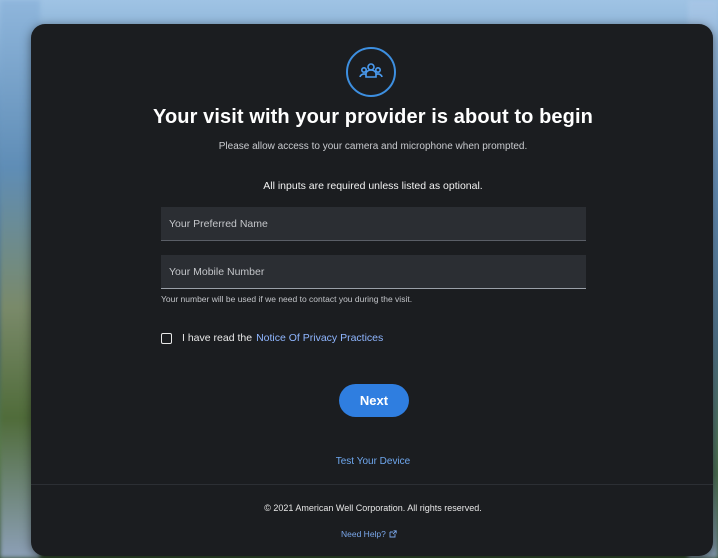 The width and height of the screenshot is (718, 558). What do you see at coordinates (319, 338) in the screenshot?
I see `privacy-notice-link: Notice Of Privacy Practices` at bounding box center [319, 338].